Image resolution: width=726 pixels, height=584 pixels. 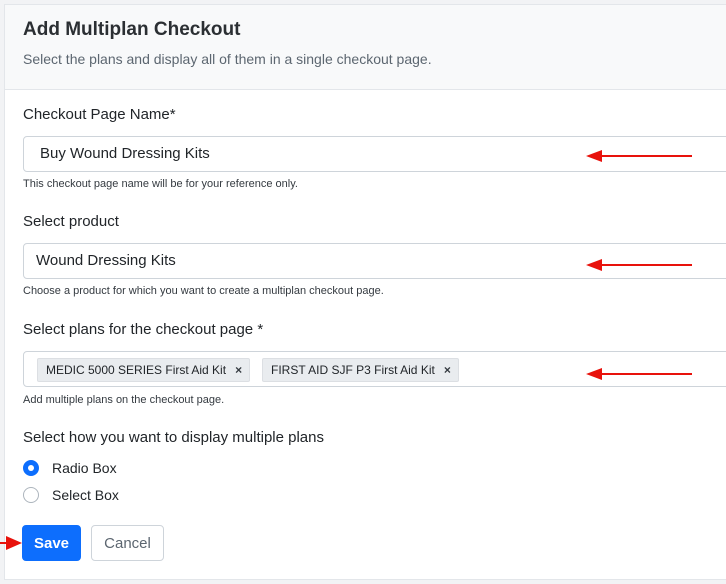 I want to click on page-title: Add Multiplan Checkout, so click(x=132, y=29).